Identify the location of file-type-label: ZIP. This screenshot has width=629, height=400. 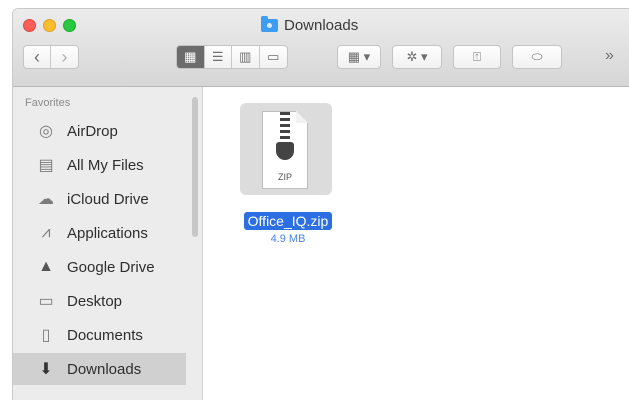
(284, 177).